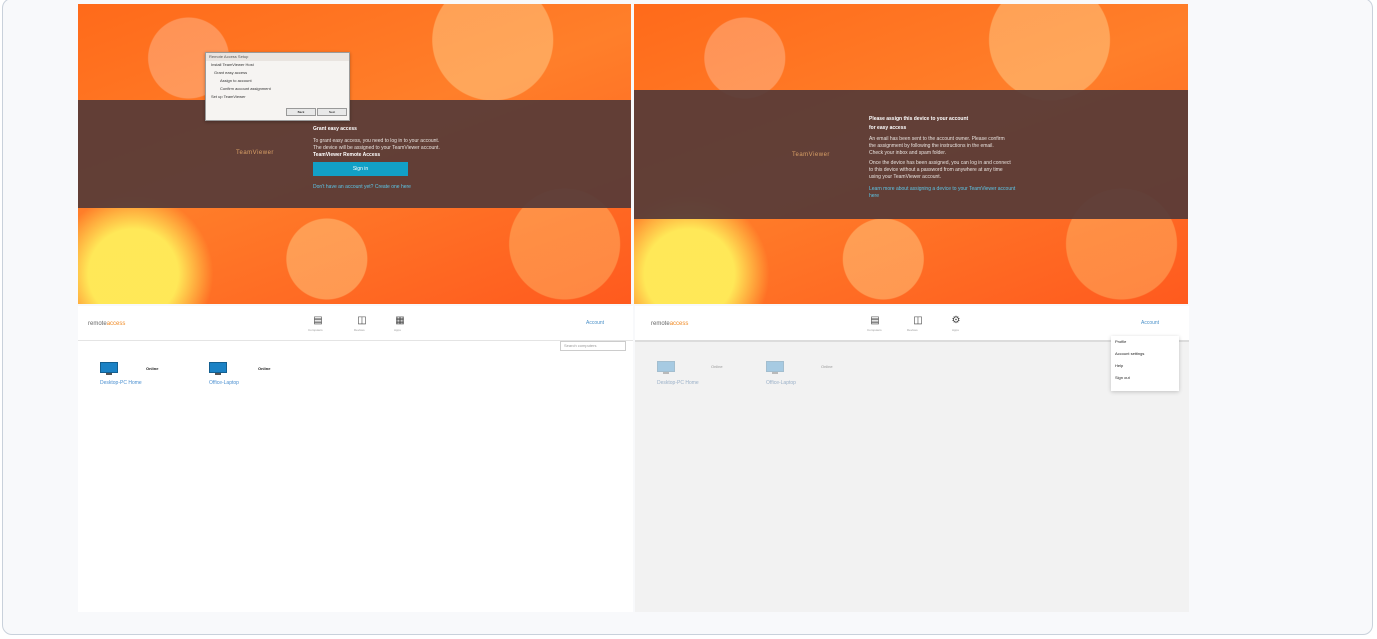 This screenshot has height=639, width=1377. I want to click on left-account-button: Account, so click(595, 323).